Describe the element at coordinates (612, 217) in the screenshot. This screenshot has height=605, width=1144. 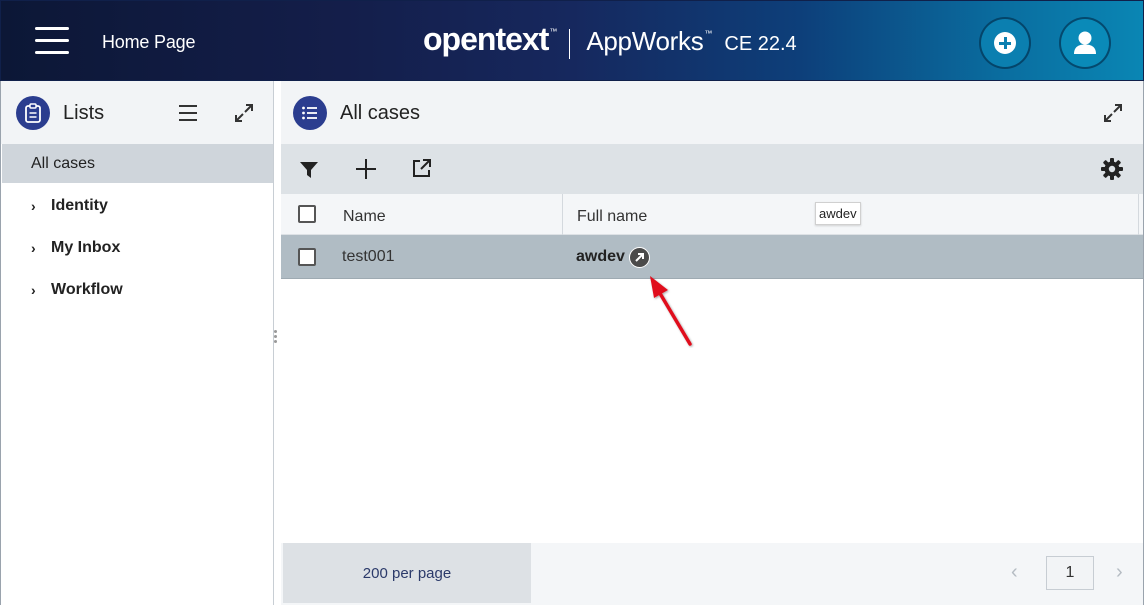
I see `column-header-full-name: Full name` at that location.